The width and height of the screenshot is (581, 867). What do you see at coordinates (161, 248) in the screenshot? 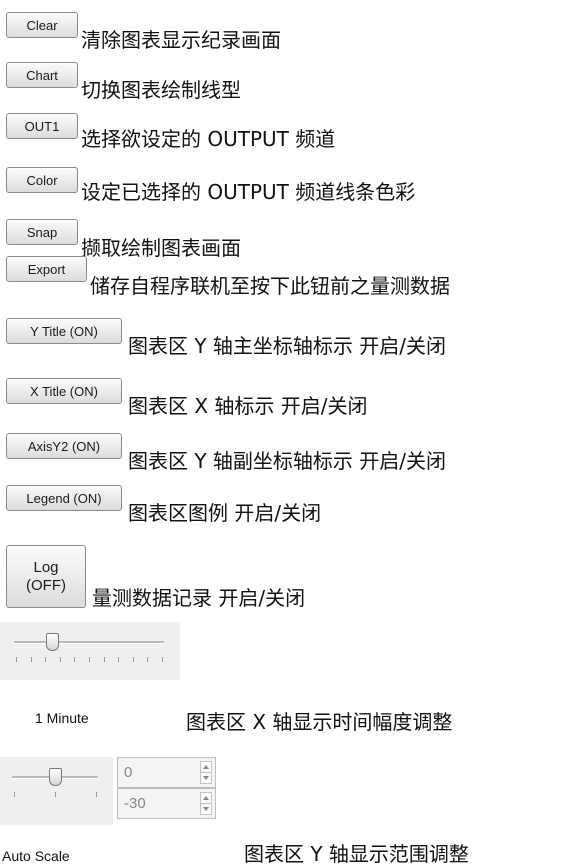
I see `snap-description: 撷取绘制图表画面` at bounding box center [161, 248].